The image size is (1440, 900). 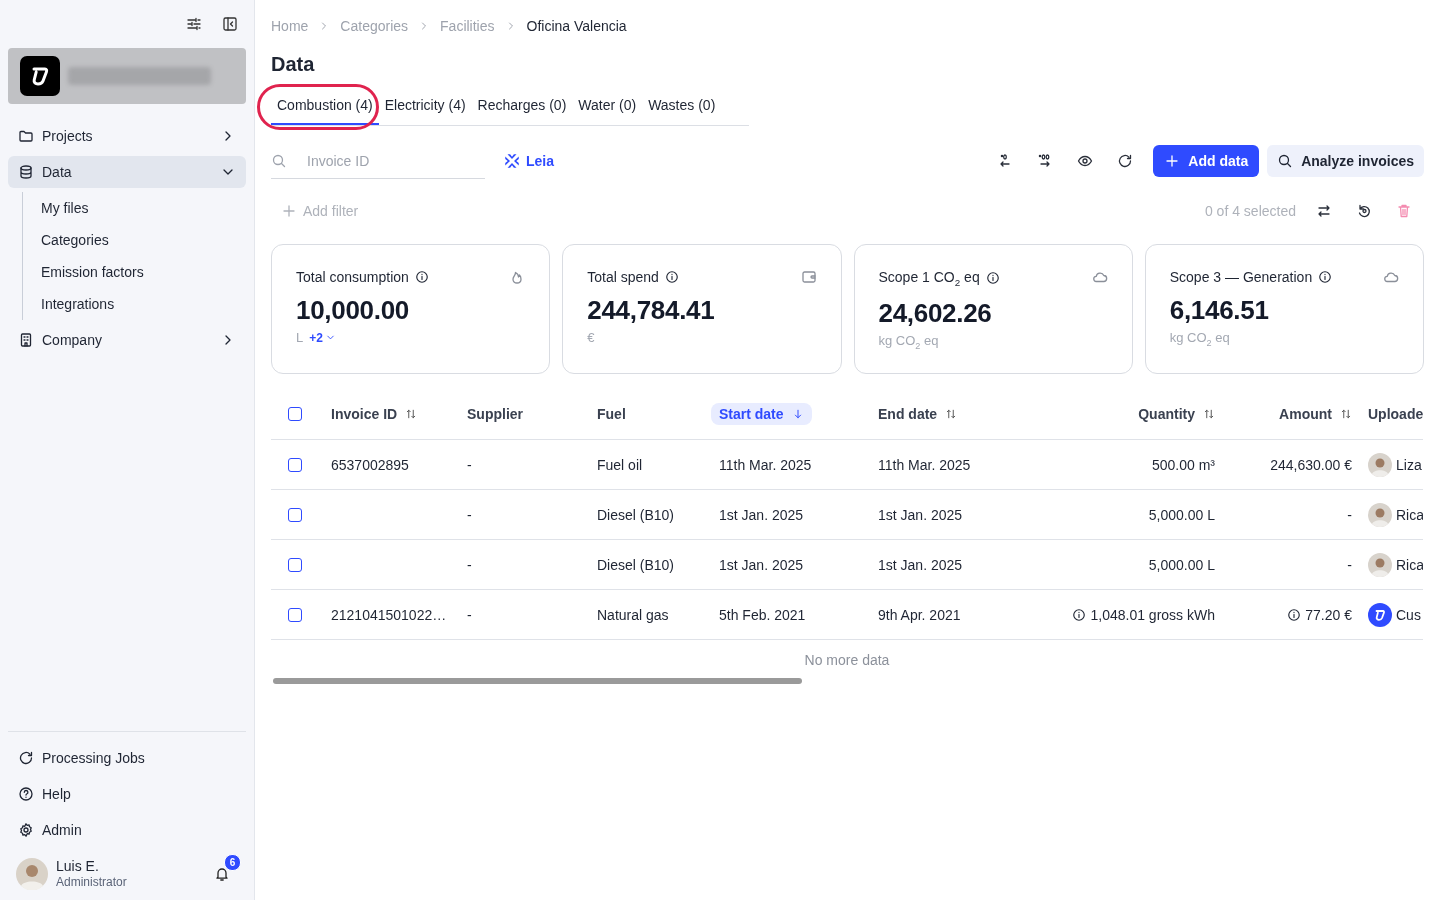 What do you see at coordinates (1395, 414) in the screenshot?
I see `column-header: Uploade` at bounding box center [1395, 414].